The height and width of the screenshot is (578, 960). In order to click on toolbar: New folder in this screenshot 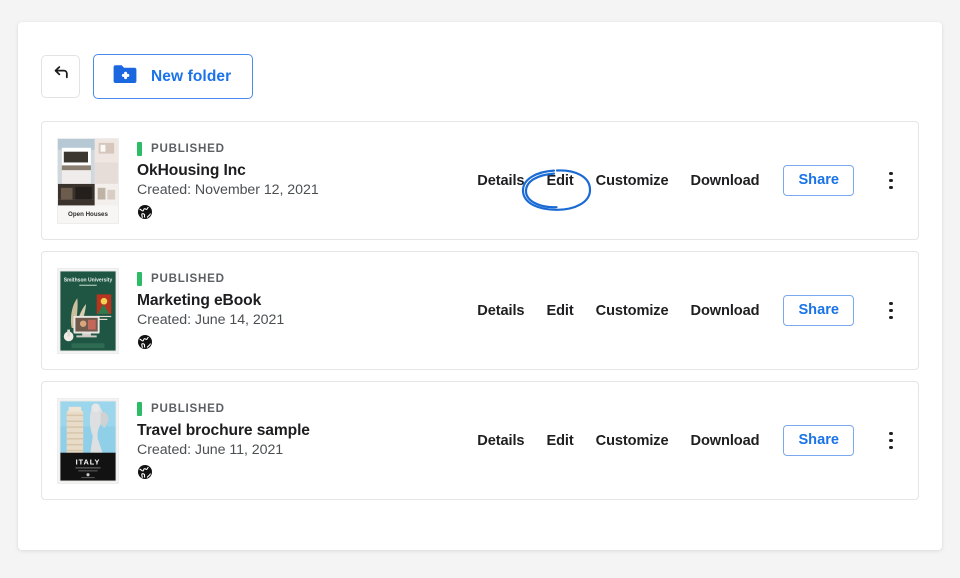, I will do `click(480, 60)`.